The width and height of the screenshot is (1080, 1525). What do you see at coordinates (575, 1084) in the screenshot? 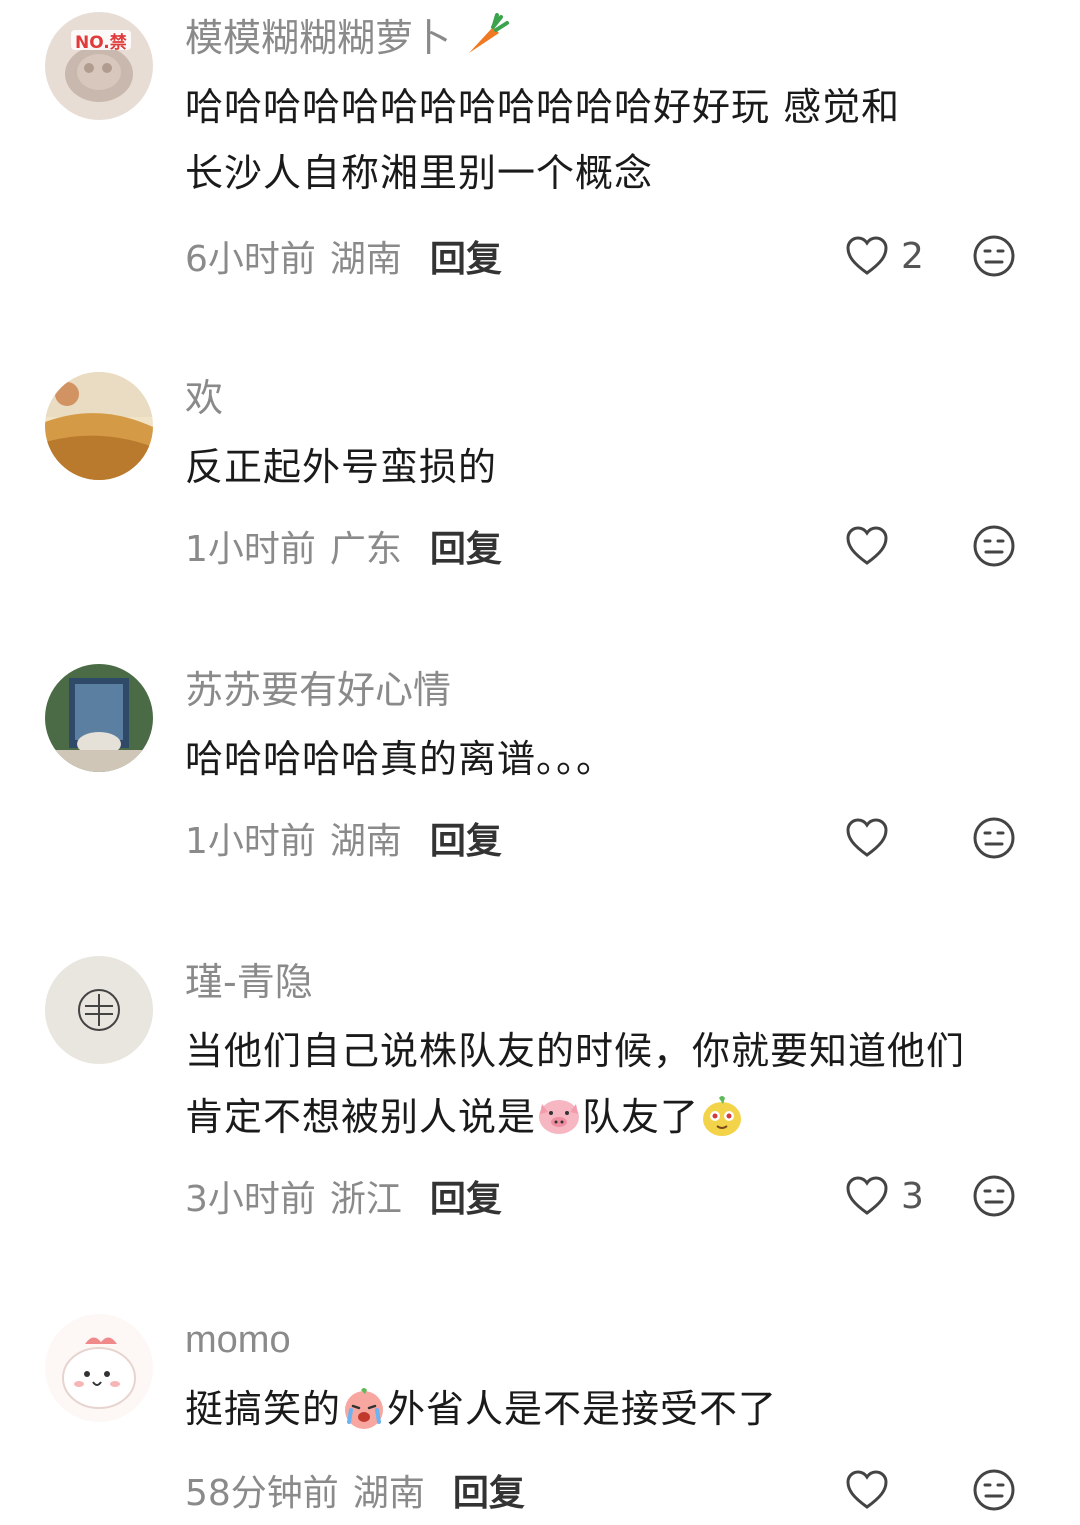
I see `comment-text: 当他们自己说株队友的时候，你就要知道他们 肯定不想被别人说是 队友了` at bounding box center [575, 1084].